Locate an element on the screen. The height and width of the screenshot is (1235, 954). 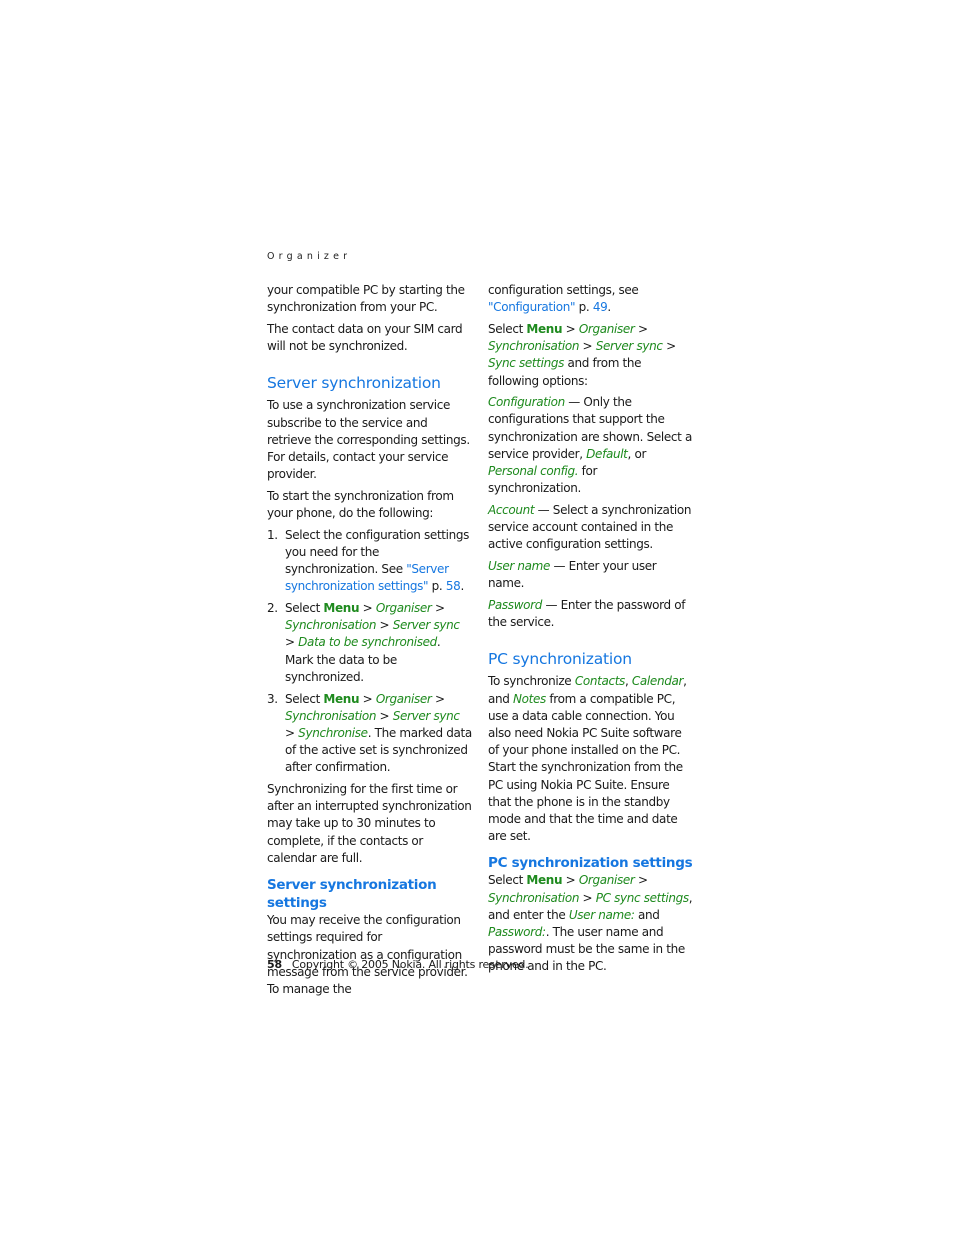
page-link: 58 is located at coordinates (453, 586).